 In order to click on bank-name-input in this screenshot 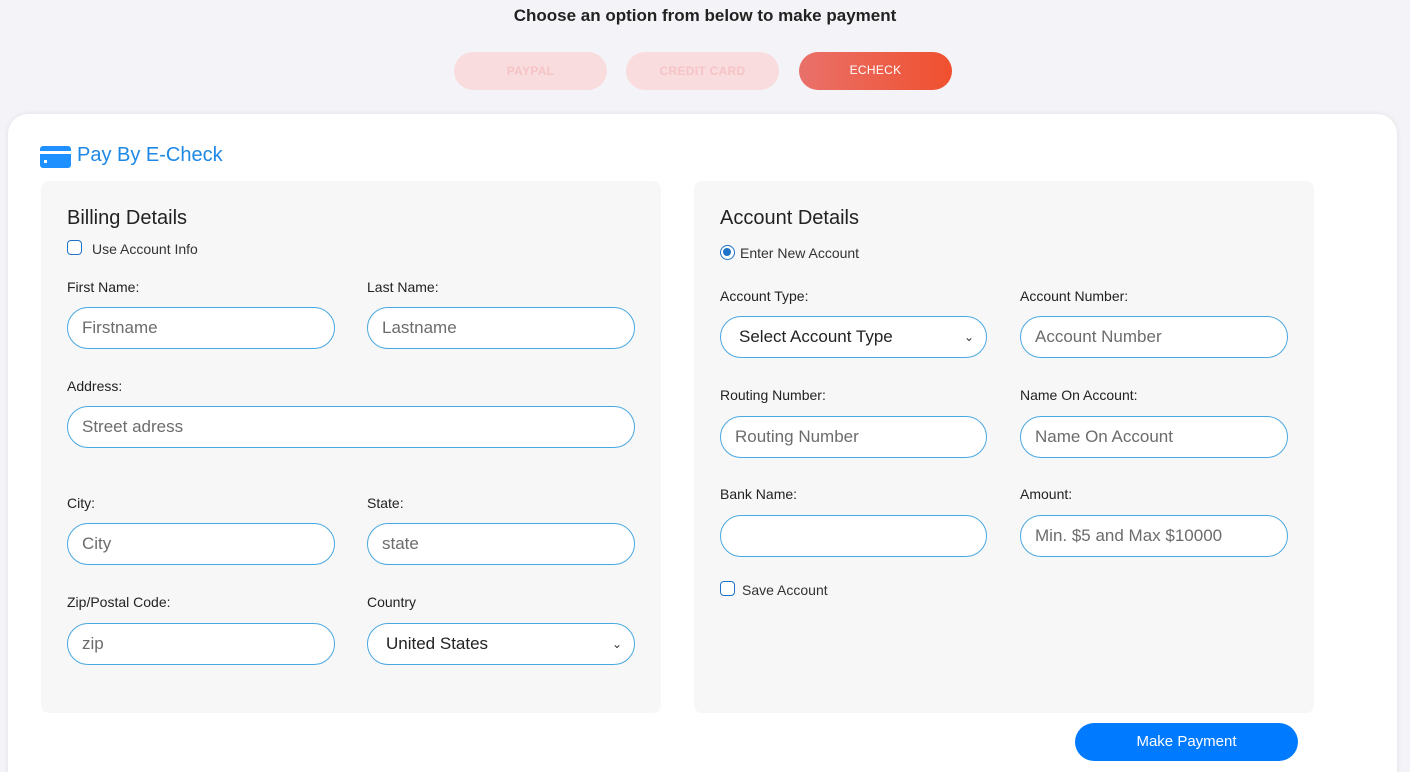, I will do `click(853, 536)`.